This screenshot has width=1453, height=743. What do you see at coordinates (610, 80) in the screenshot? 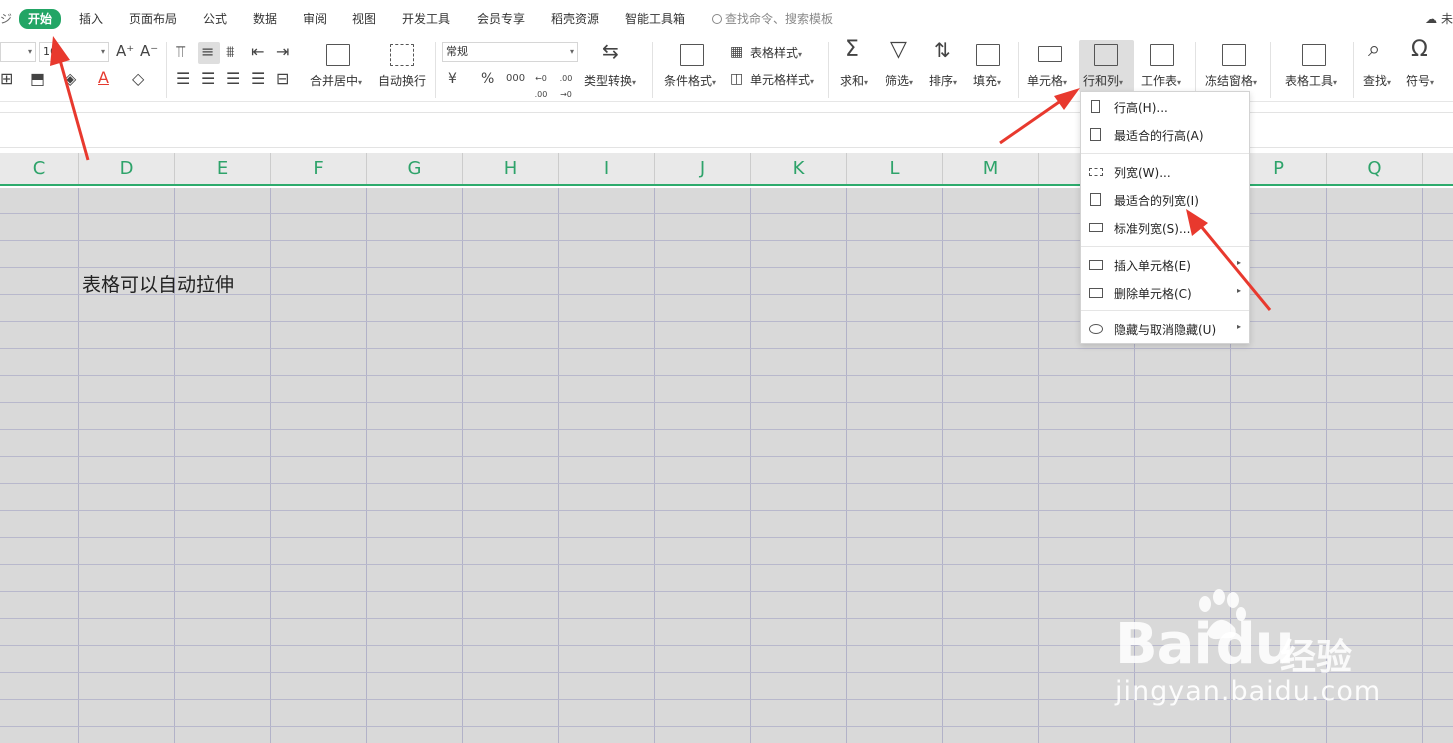
I see `type-convert-button: 类型转换▾` at bounding box center [610, 80].